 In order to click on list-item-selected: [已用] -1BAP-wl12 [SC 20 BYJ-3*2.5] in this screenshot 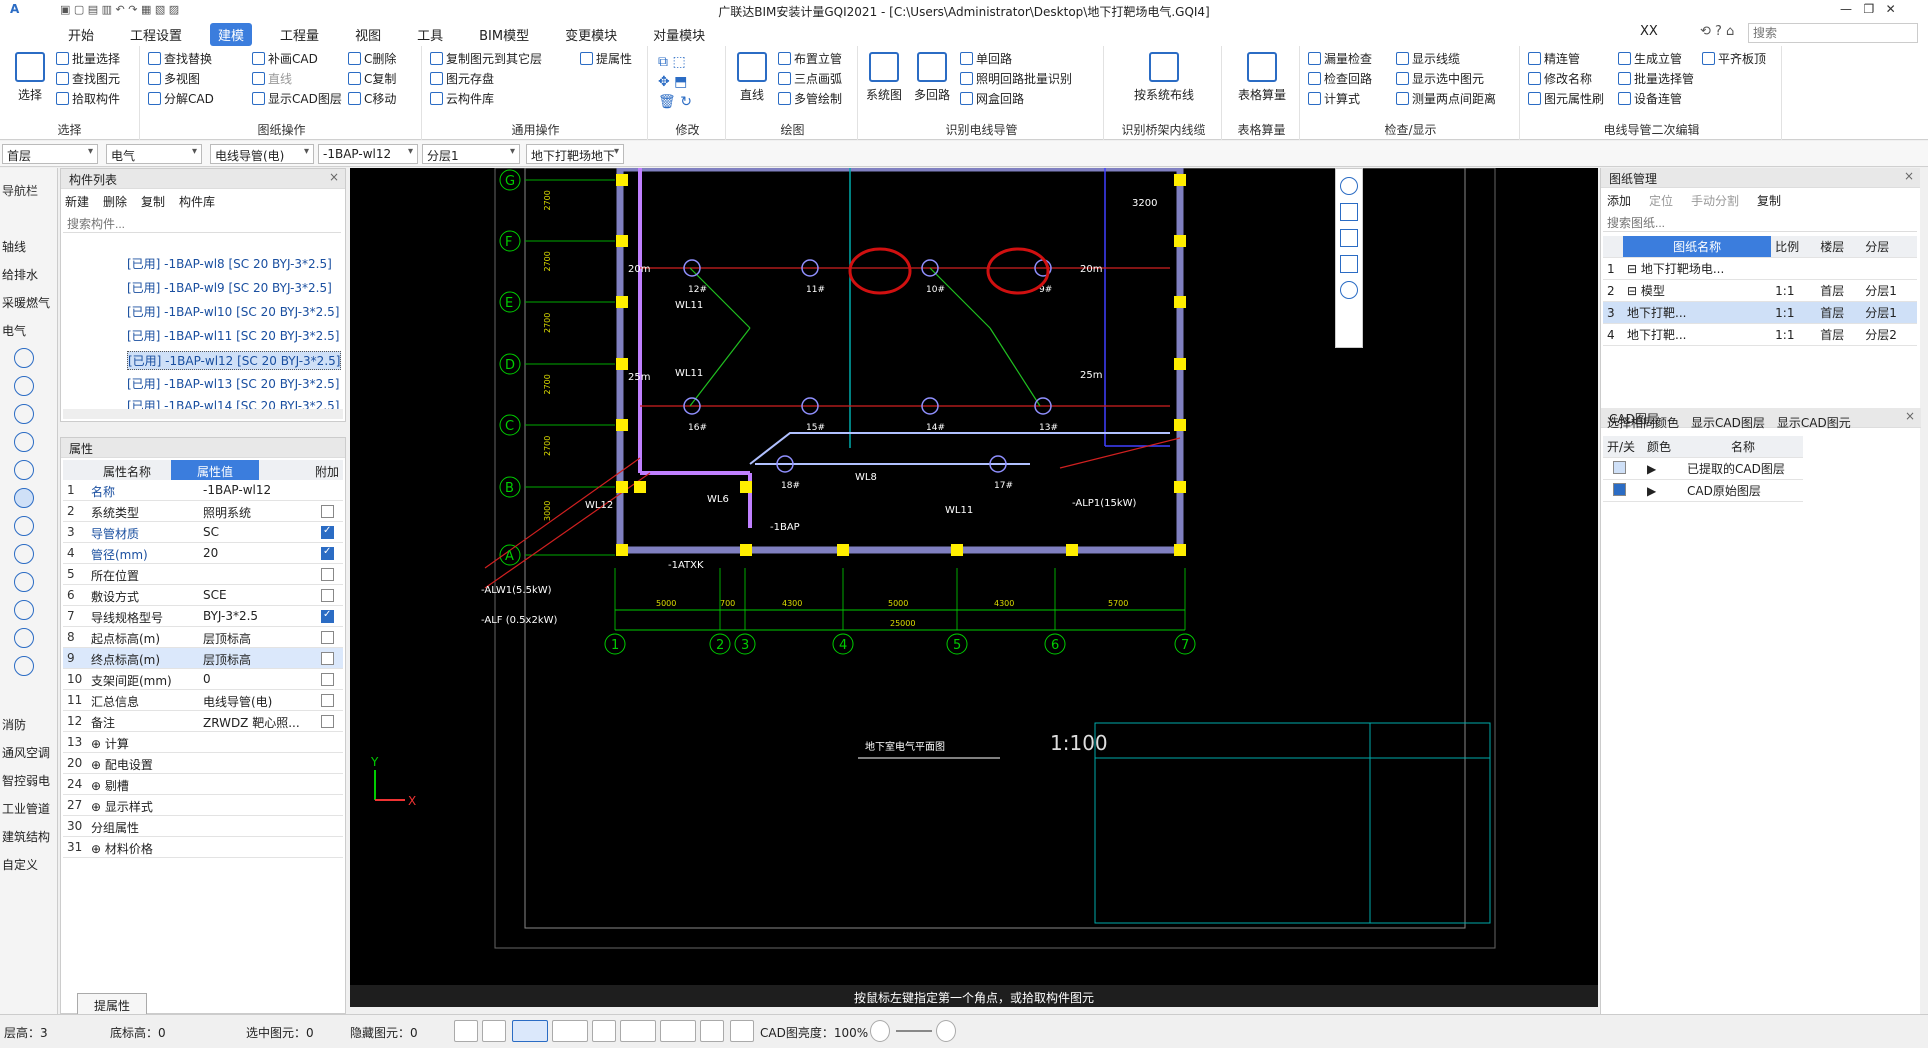, I will do `click(234, 360)`.